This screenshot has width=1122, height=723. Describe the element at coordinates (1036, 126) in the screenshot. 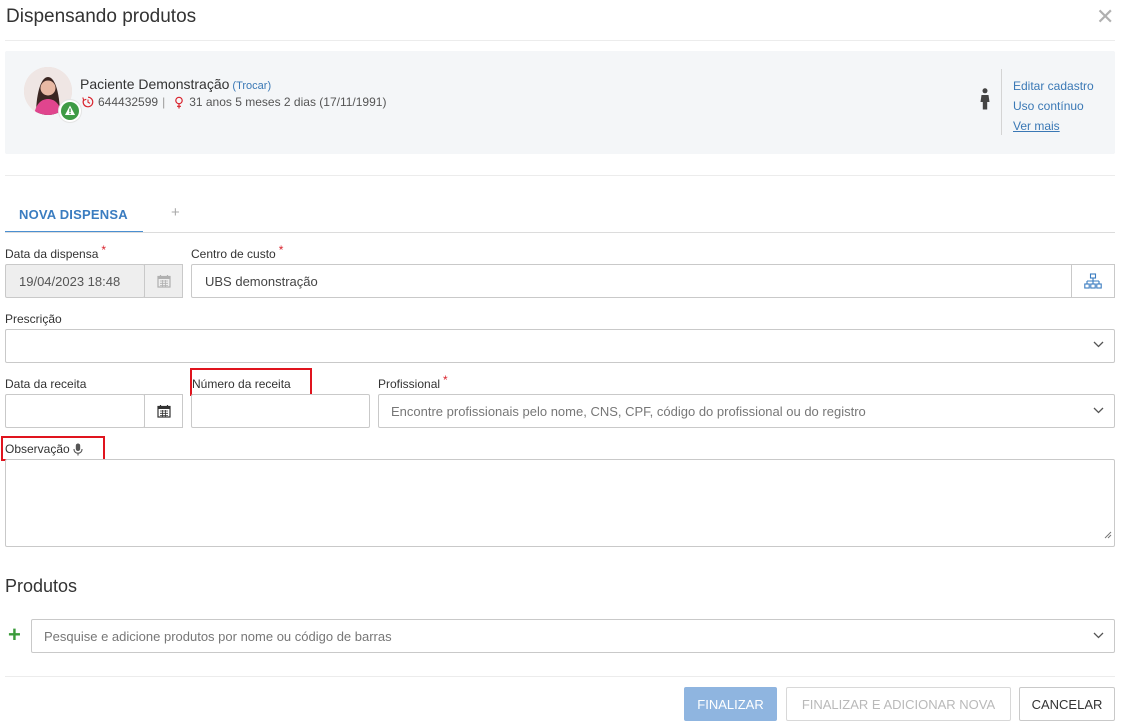

I see `see-more-link: Ver mais` at that location.